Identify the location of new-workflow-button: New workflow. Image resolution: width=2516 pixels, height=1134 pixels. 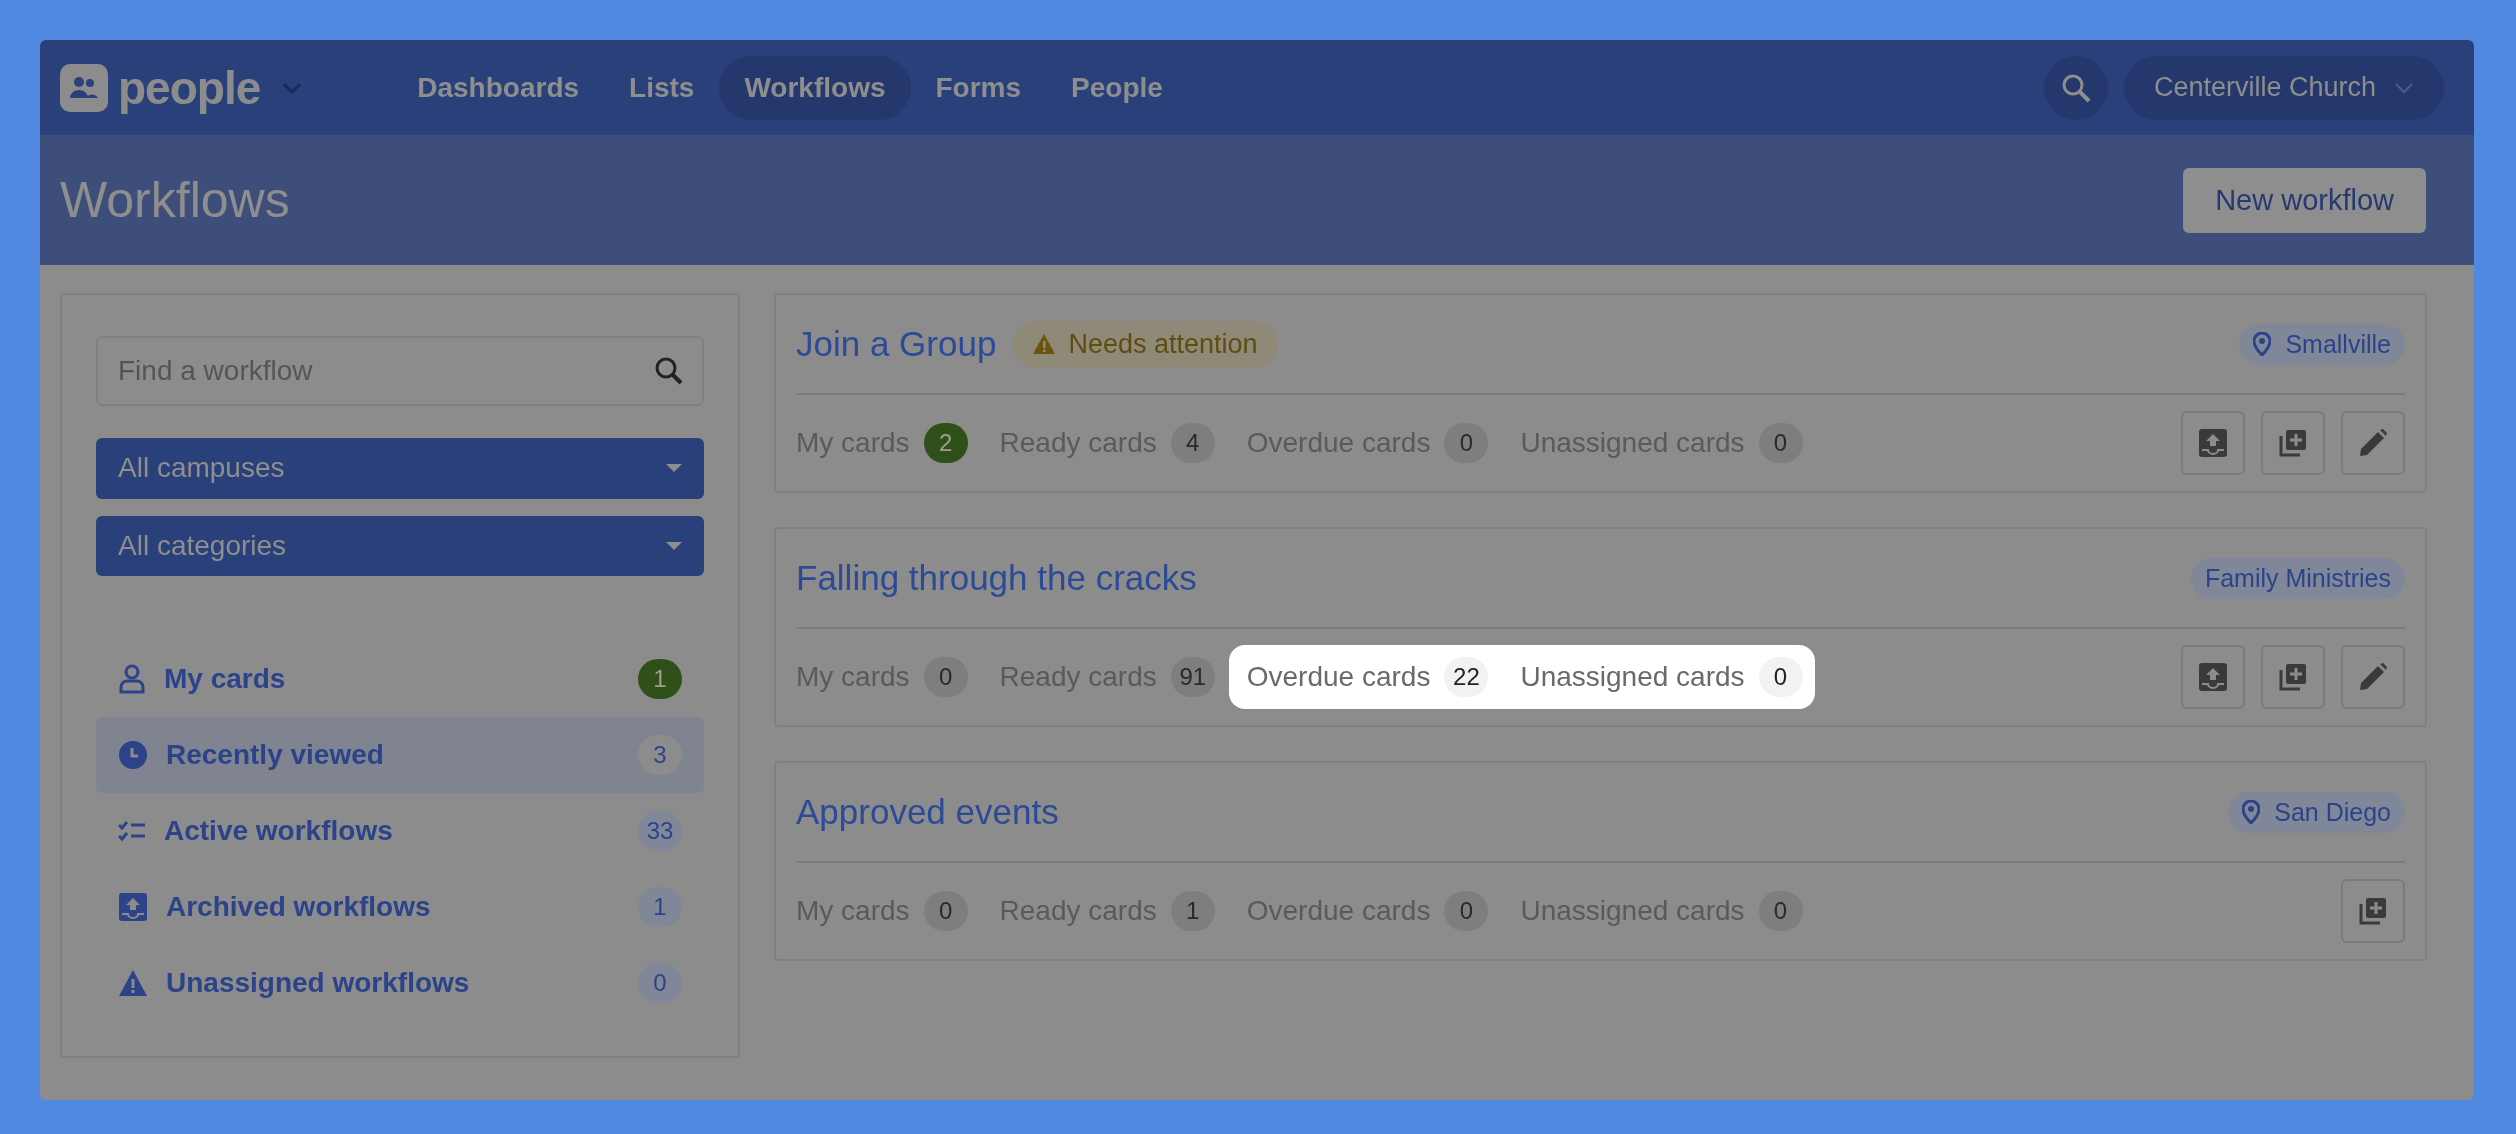
(2304, 200).